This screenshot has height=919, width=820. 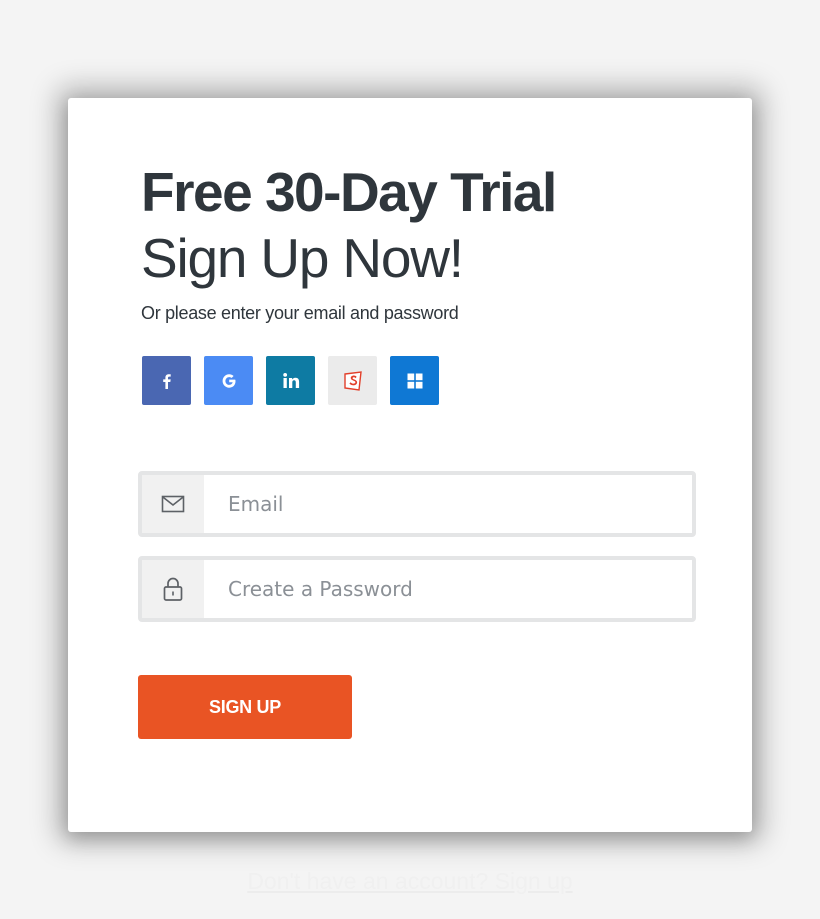 I want to click on sign-up-button: SIGN UP, so click(x=245, y=707).